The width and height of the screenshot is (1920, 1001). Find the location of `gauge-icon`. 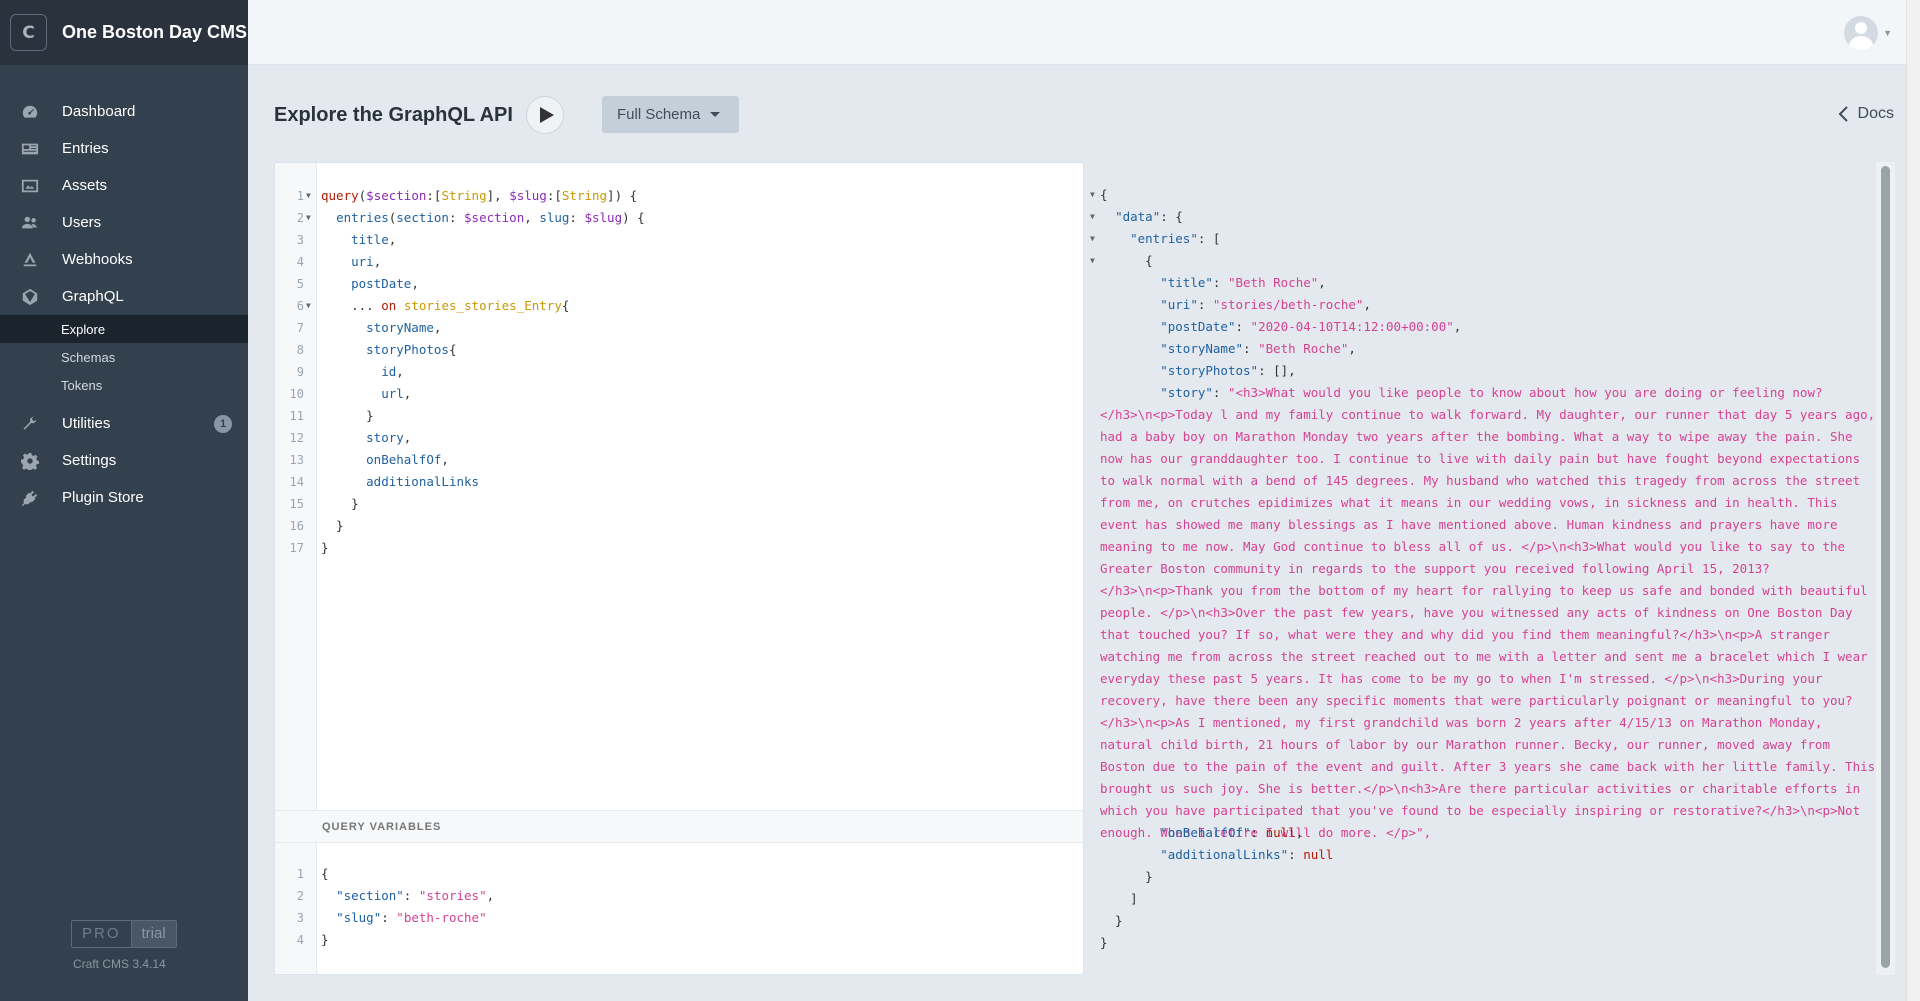

gauge-icon is located at coordinates (30, 112).